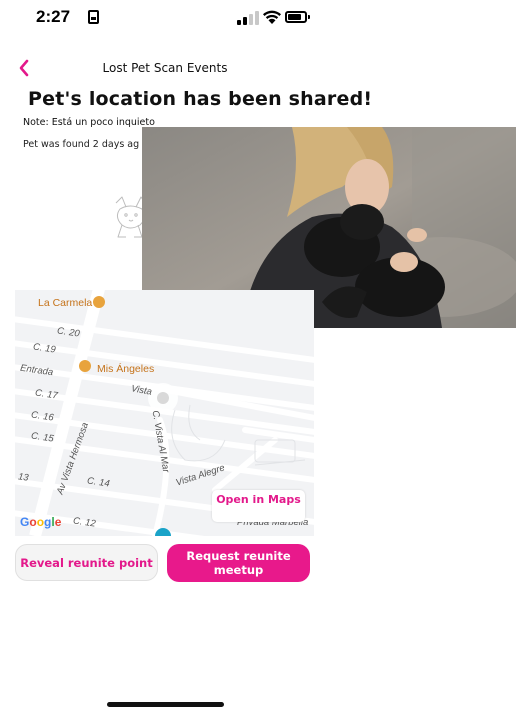 The image size is (516, 713). What do you see at coordinates (165, 68) in the screenshot?
I see `nav-title: Lost Pet Scan Events` at bounding box center [165, 68].